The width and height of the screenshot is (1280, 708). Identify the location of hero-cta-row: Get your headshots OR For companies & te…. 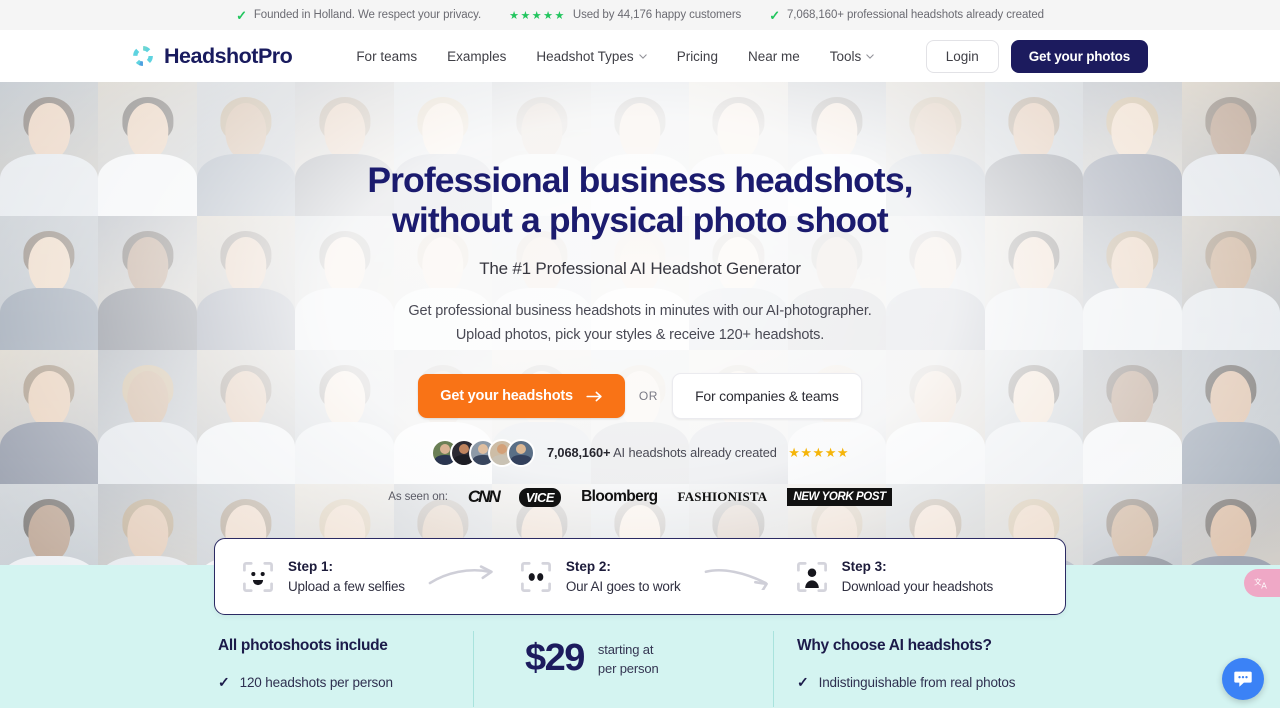
(640, 396).